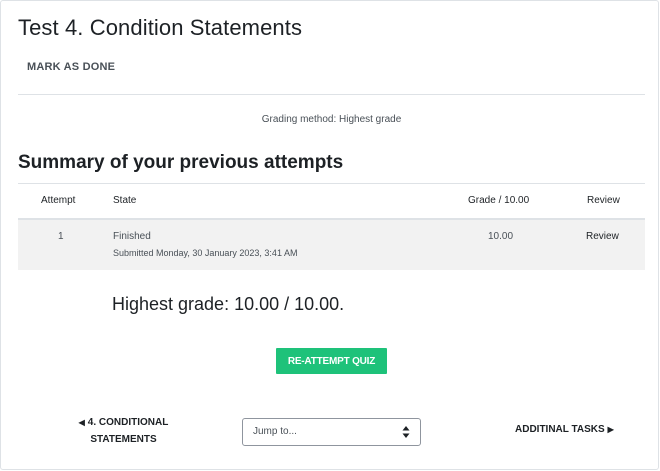  What do you see at coordinates (603, 200) in the screenshot?
I see `column-header-review: Review` at bounding box center [603, 200].